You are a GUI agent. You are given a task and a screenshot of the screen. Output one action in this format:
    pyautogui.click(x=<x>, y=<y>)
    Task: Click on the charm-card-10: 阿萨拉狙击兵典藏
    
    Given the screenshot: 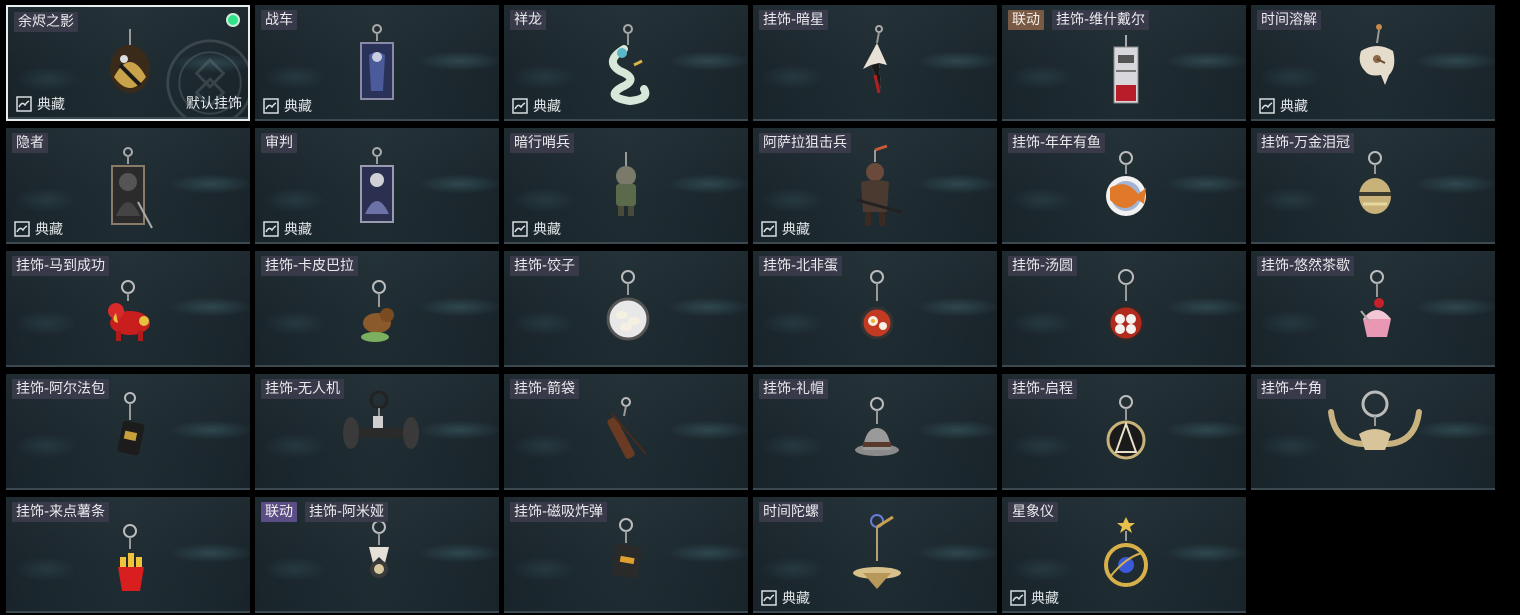 What is the action you would take?
    pyautogui.click(x=875, y=186)
    